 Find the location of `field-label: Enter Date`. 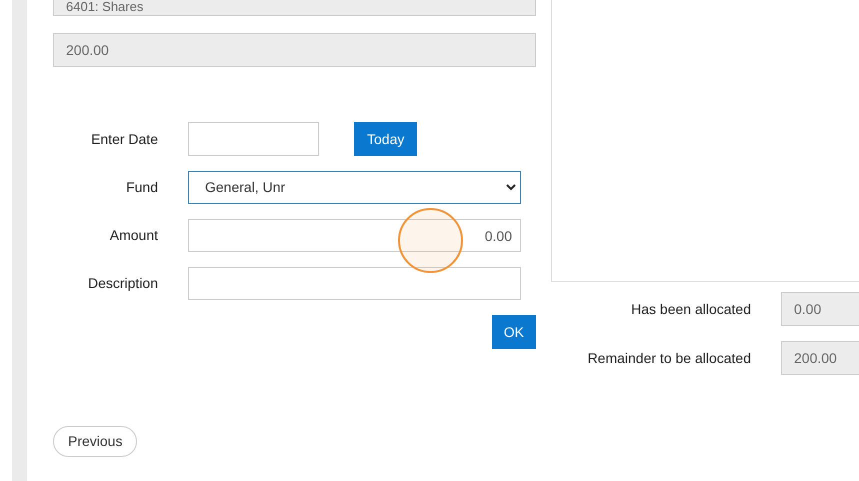

field-label: Enter Date is located at coordinates (124, 139).